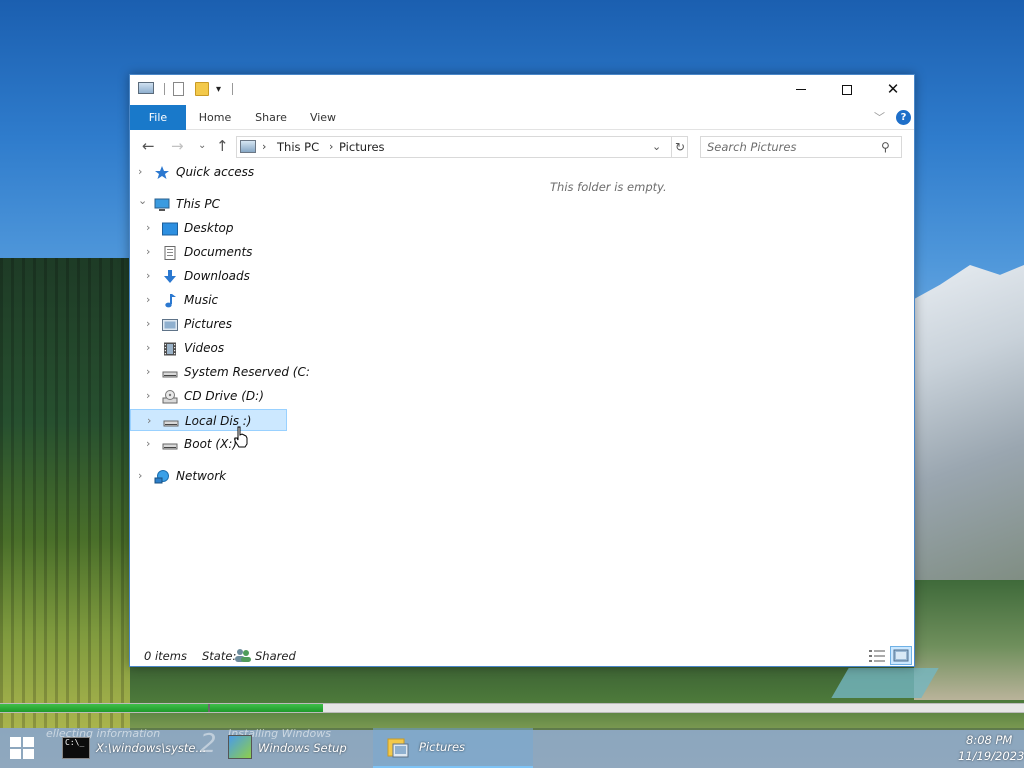 Image resolution: width=1024 pixels, height=768 pixels. I want to click on documents-icon, so click(170, 252).